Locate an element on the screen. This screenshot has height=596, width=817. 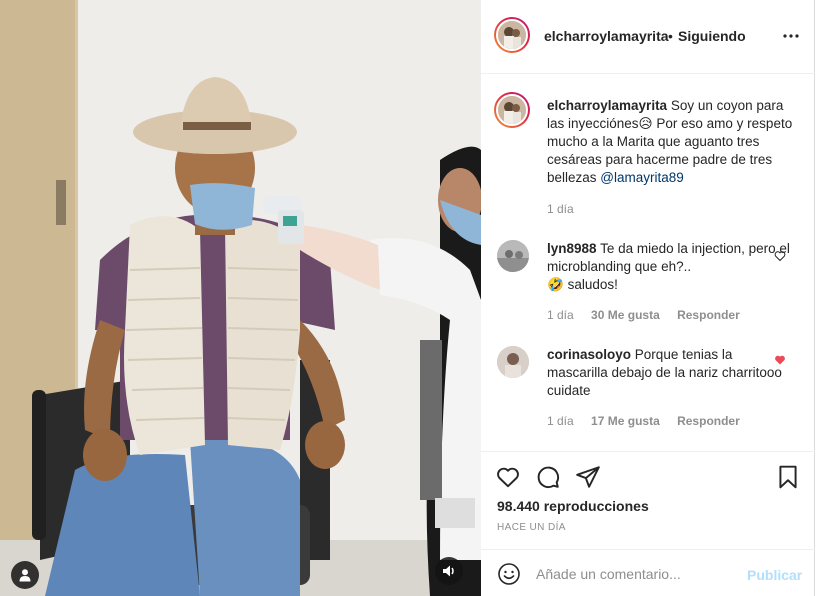
actions-divider is located at coordinates (648, 451).